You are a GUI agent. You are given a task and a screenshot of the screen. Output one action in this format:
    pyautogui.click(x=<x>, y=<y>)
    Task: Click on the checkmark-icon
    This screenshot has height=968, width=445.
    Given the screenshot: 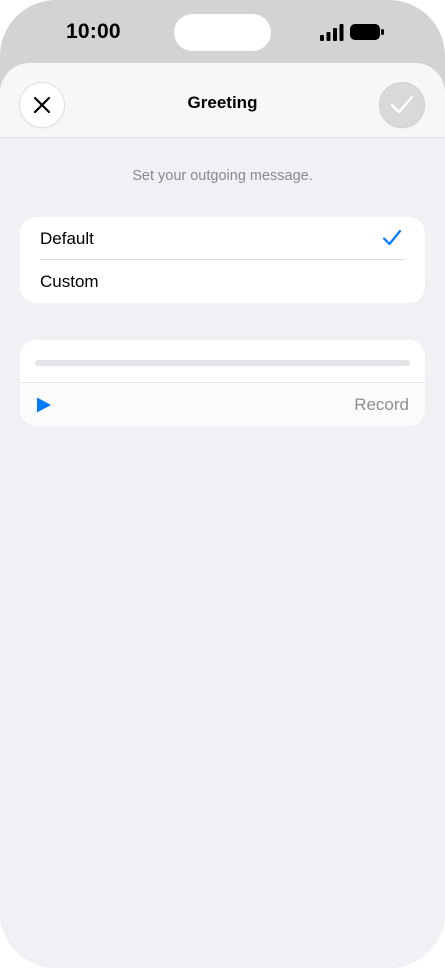 What is the action you would take?
    pyautogui.click(x=402, y=104)
    